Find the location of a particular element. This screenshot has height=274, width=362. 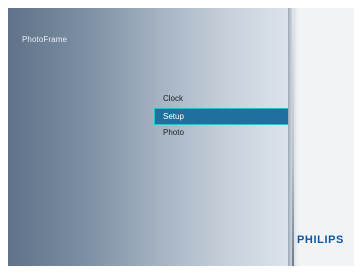

brand-logo: PHILIPS is located at coordinates (320, 240).